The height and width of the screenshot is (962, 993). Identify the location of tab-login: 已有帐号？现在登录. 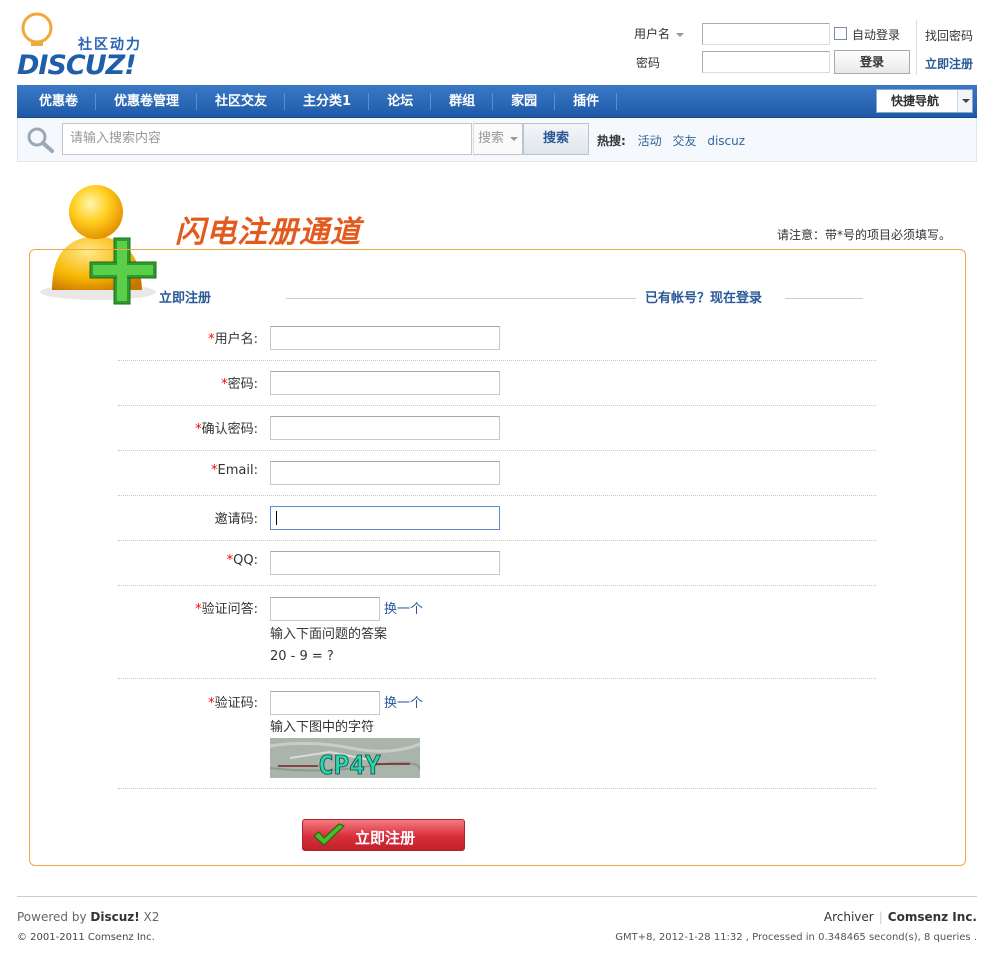
(703, 296).